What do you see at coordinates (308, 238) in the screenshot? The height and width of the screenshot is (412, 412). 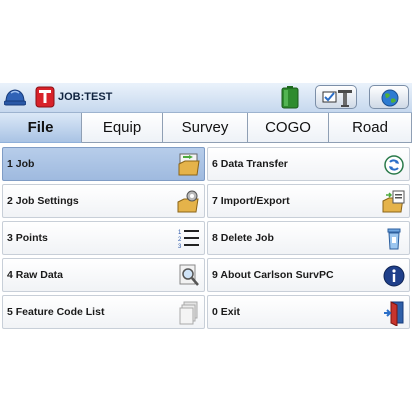 I see `menu-item-delete-job: 8 Delete Job` at bounding box center [308, 238].